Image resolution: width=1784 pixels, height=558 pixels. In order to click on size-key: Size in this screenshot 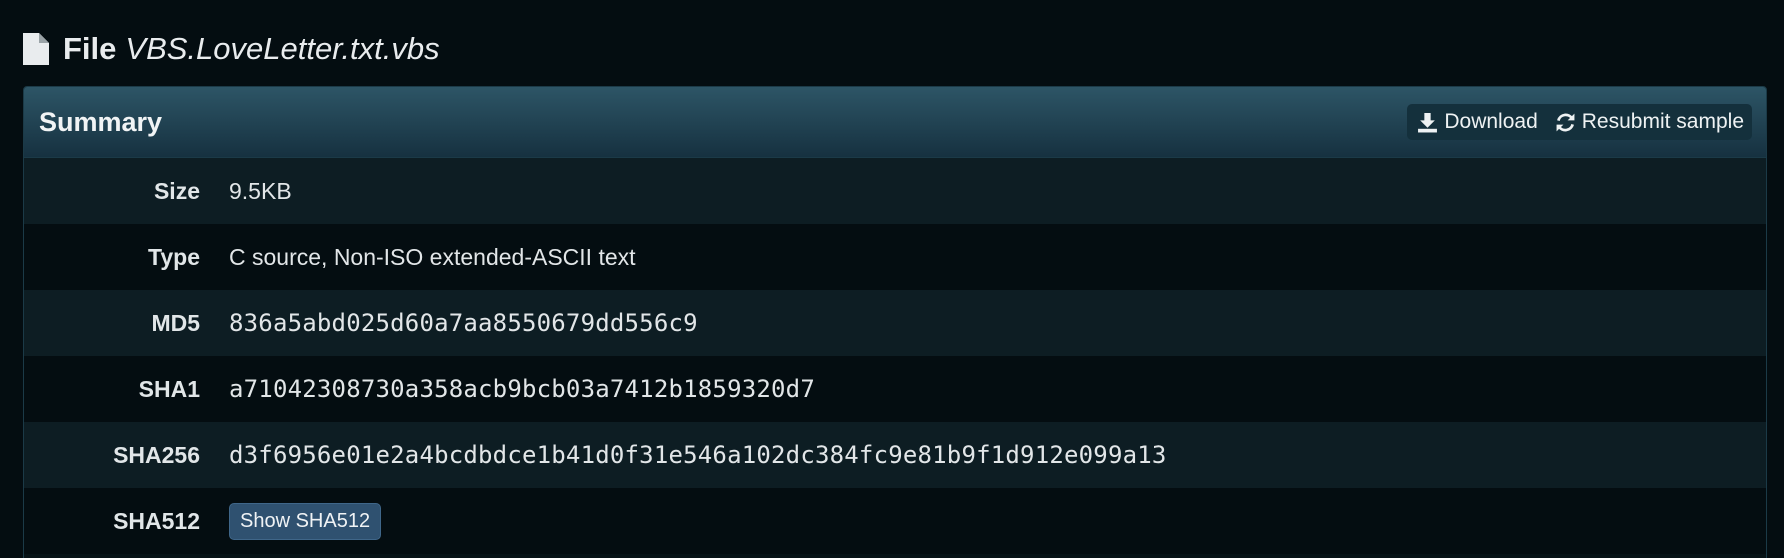, I will do `click(176, 190)`.